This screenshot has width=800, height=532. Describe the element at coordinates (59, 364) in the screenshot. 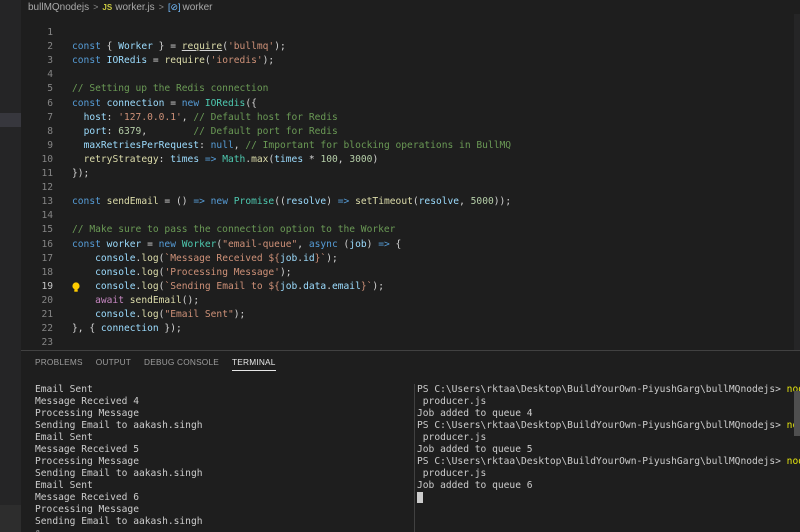

I see `tab-problems: PROBLEMS` at that location.